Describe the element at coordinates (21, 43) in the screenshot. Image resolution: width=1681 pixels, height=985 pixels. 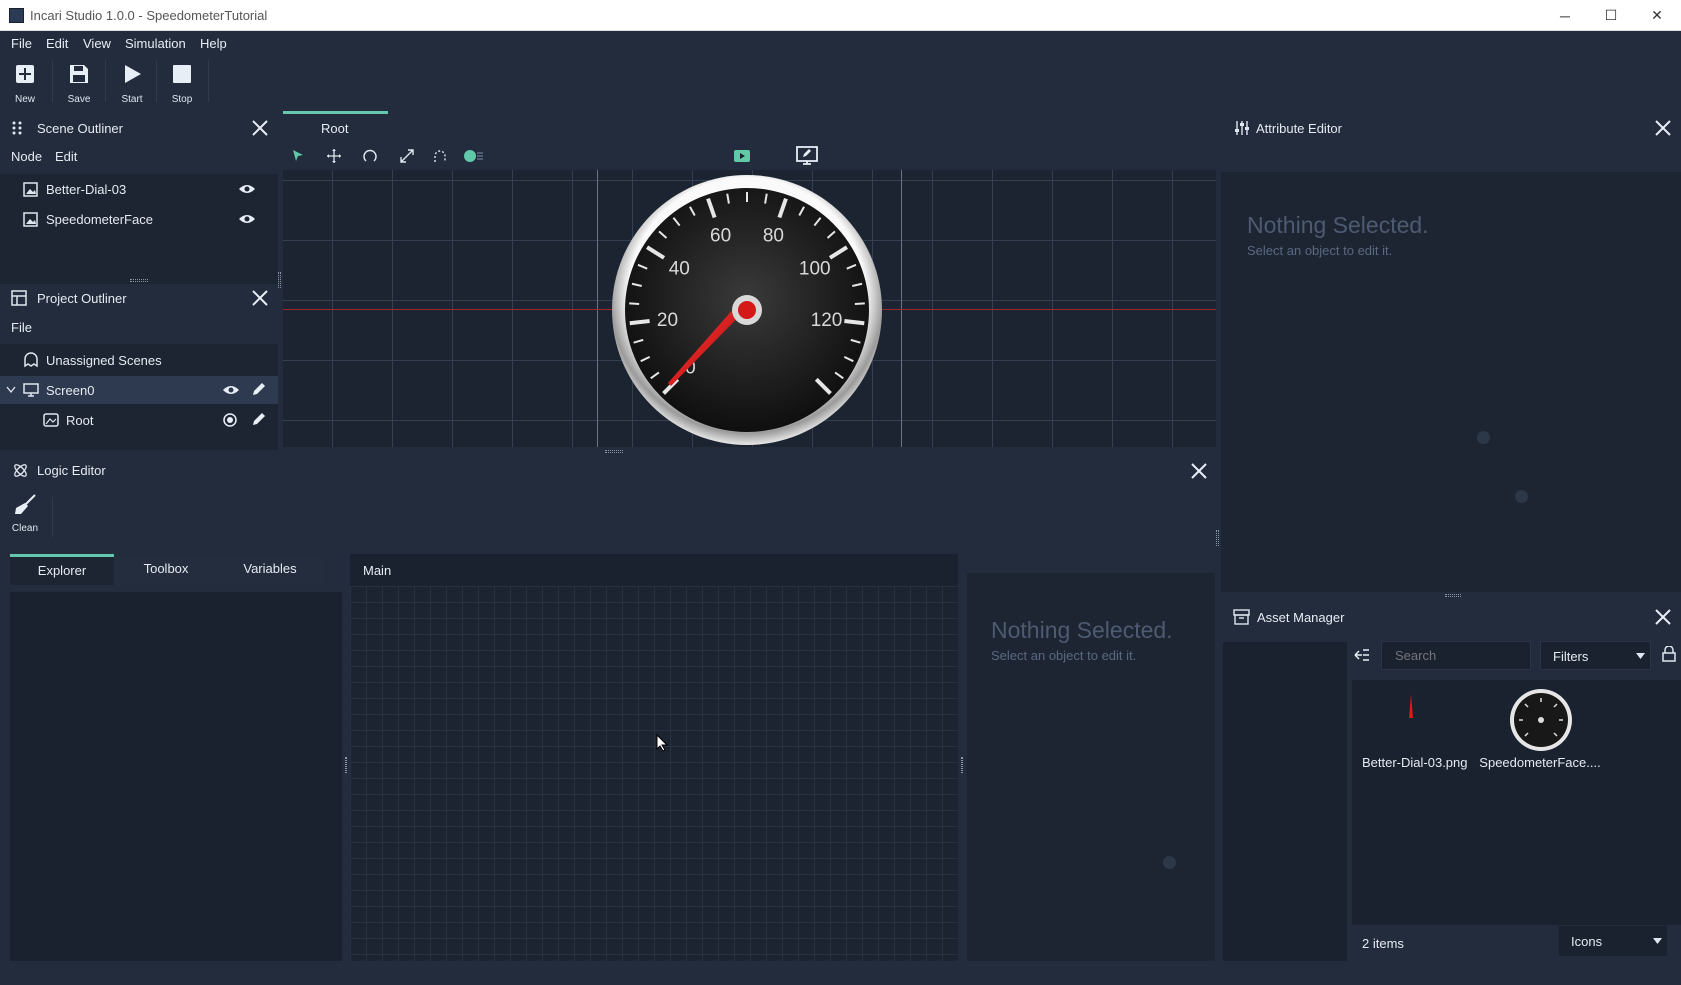
I see `menu-file: File` at that location.